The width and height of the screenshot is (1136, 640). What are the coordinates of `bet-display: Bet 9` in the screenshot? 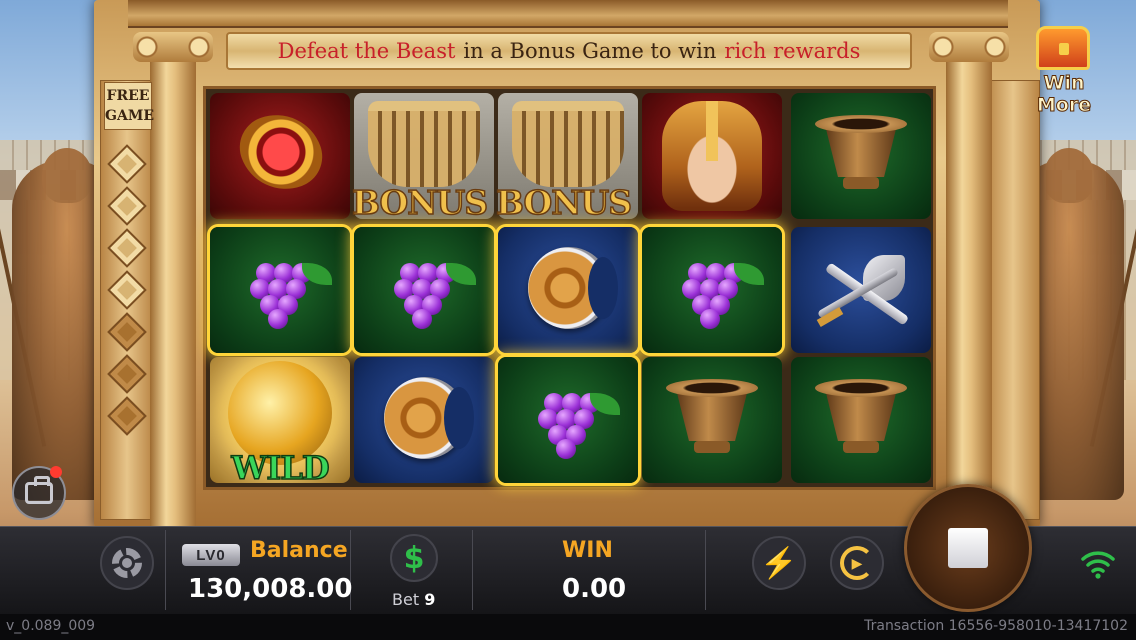 It's located at (413, 599).